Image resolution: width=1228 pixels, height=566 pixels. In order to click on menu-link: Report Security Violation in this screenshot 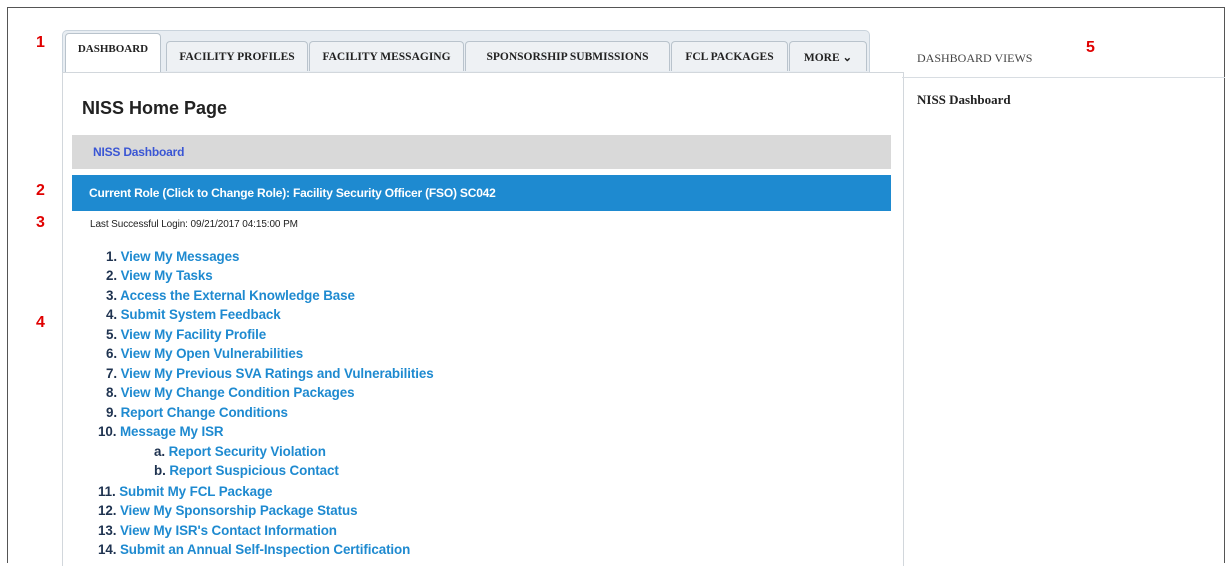, I will do `click(247, 451)`.